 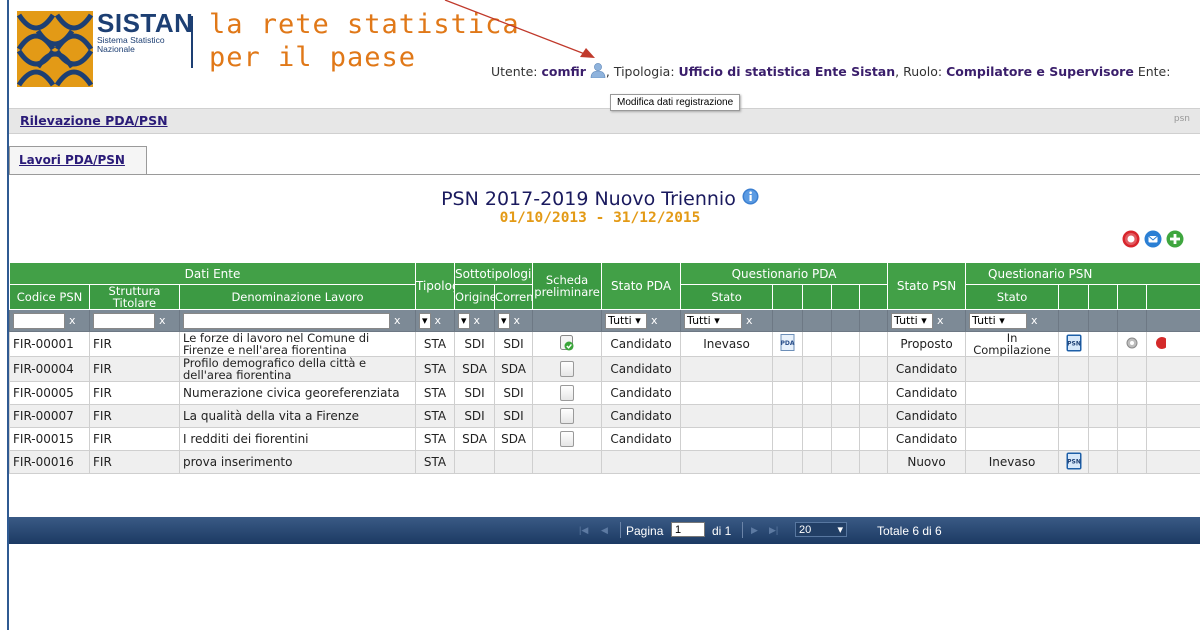 I want to click on filter-origine-select: ▾, so click(x=464, y=320).